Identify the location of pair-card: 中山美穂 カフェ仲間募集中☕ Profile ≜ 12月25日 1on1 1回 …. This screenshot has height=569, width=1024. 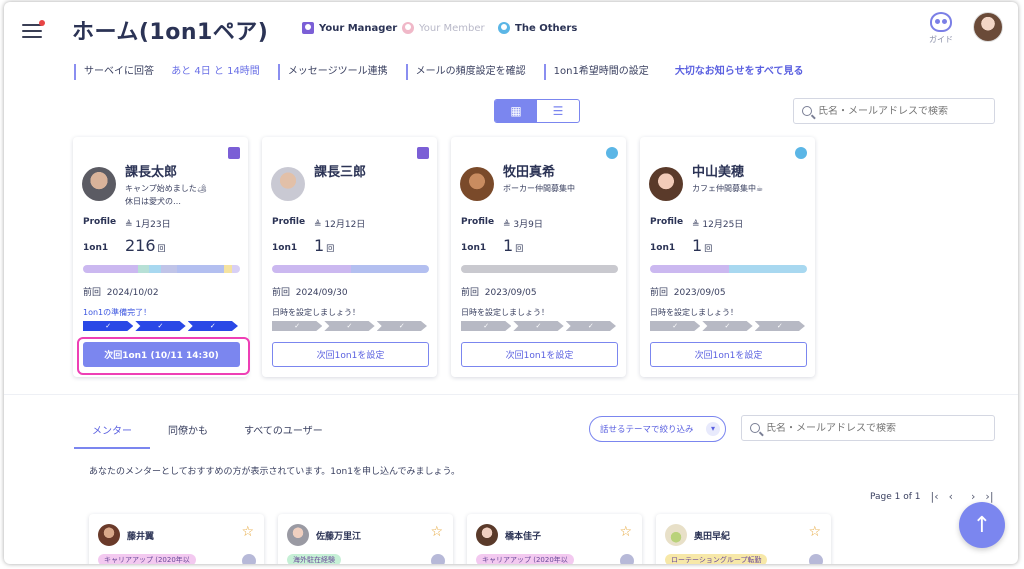
(727, 257).